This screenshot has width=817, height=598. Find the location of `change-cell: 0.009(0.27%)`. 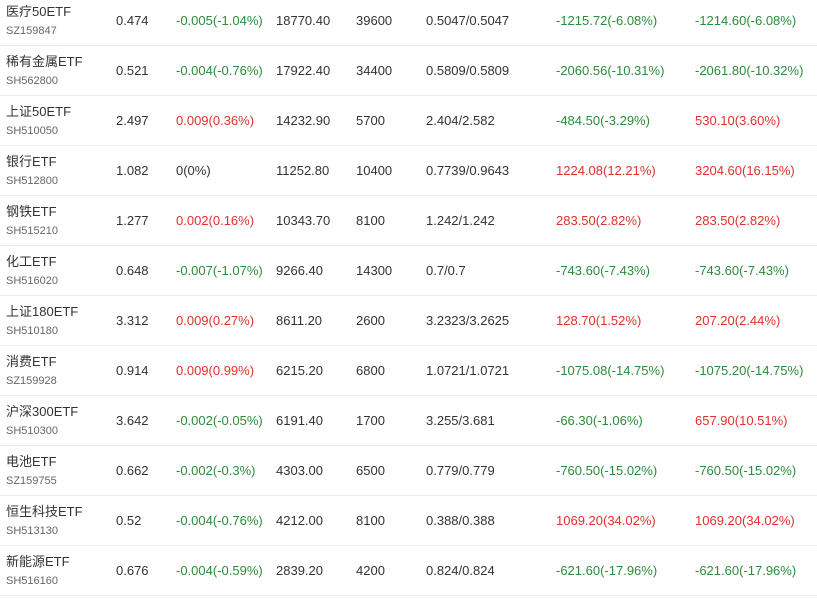

change-cell: 0.009(0.27%) is located at coordinates (226, 320).